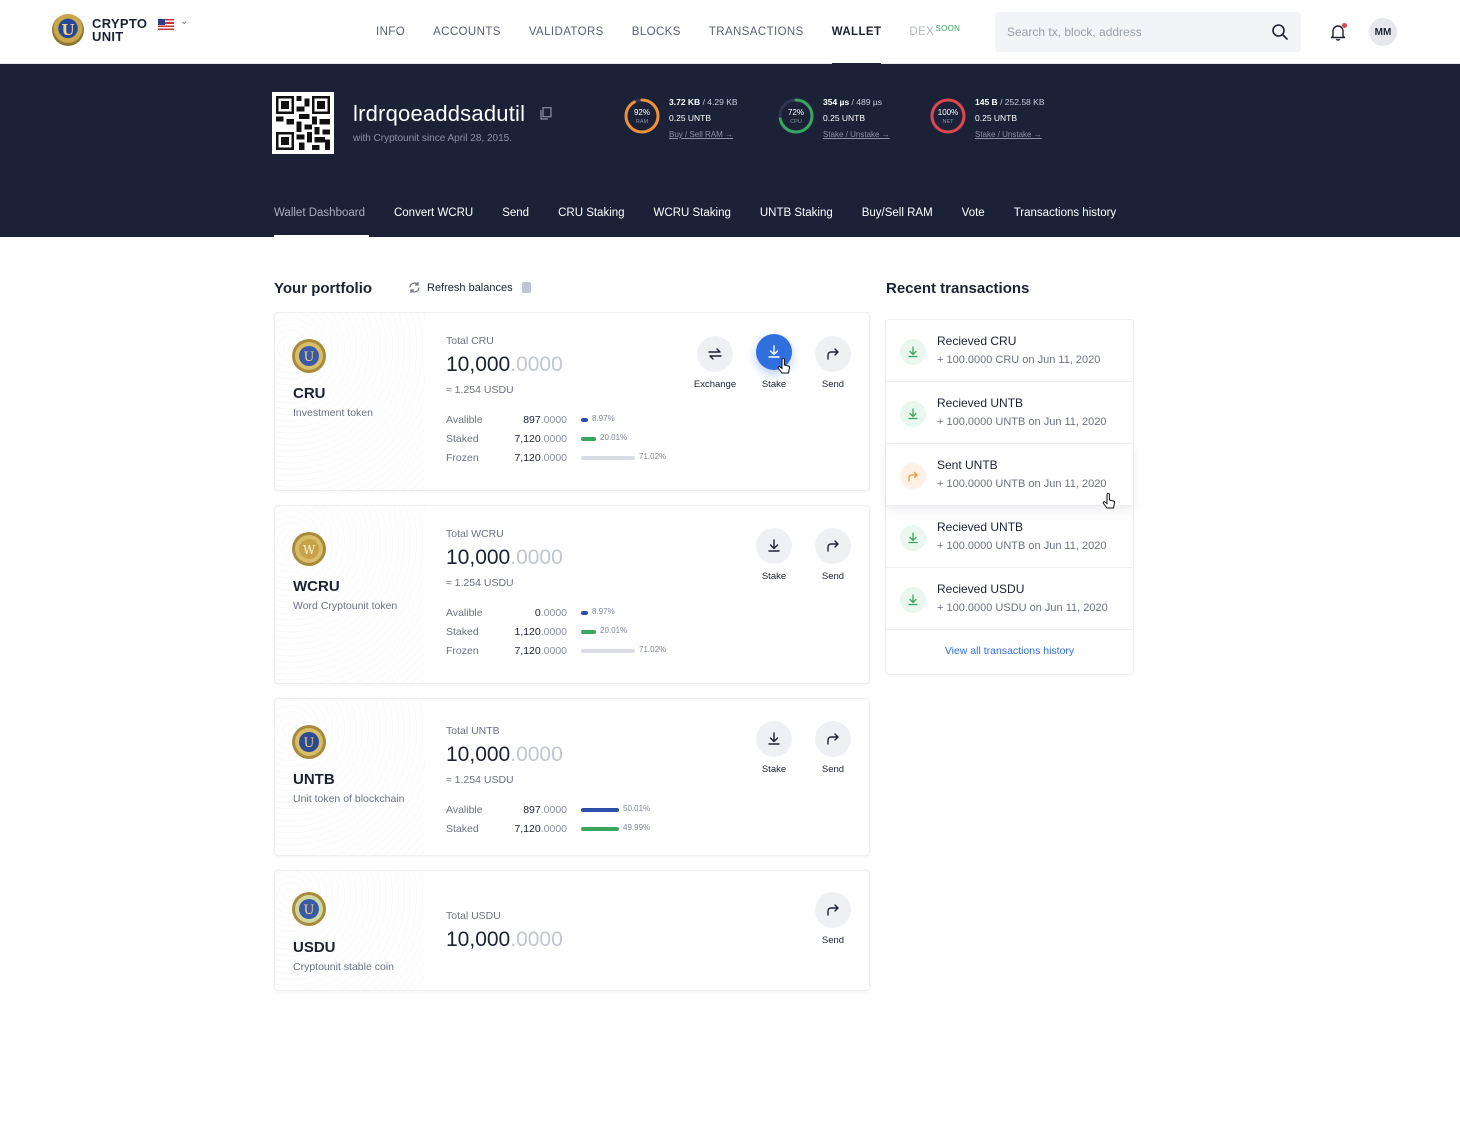 The width and height of the screenshot is (1460, 1142). What do you see at coordinates (977, 341) in the screenshot?
I see `transaction-title: Recieved CRU` at bounding box center [977, 341].